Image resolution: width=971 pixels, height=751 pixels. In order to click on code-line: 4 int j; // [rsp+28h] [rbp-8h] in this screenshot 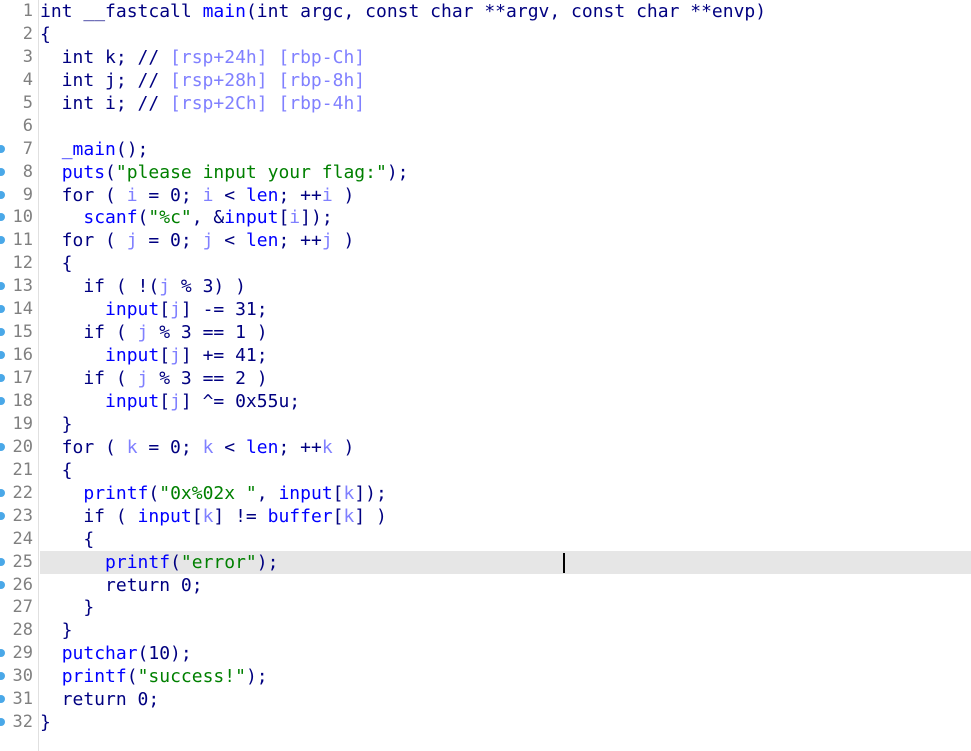, I will do `click(485, 80)`.